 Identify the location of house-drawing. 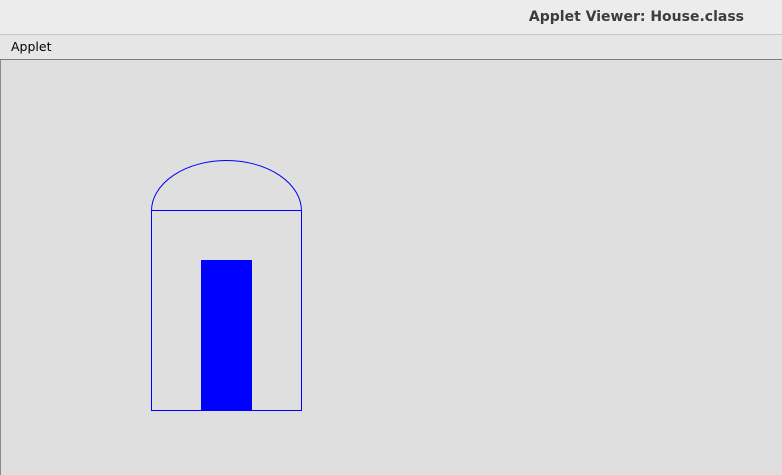
(226, 285).